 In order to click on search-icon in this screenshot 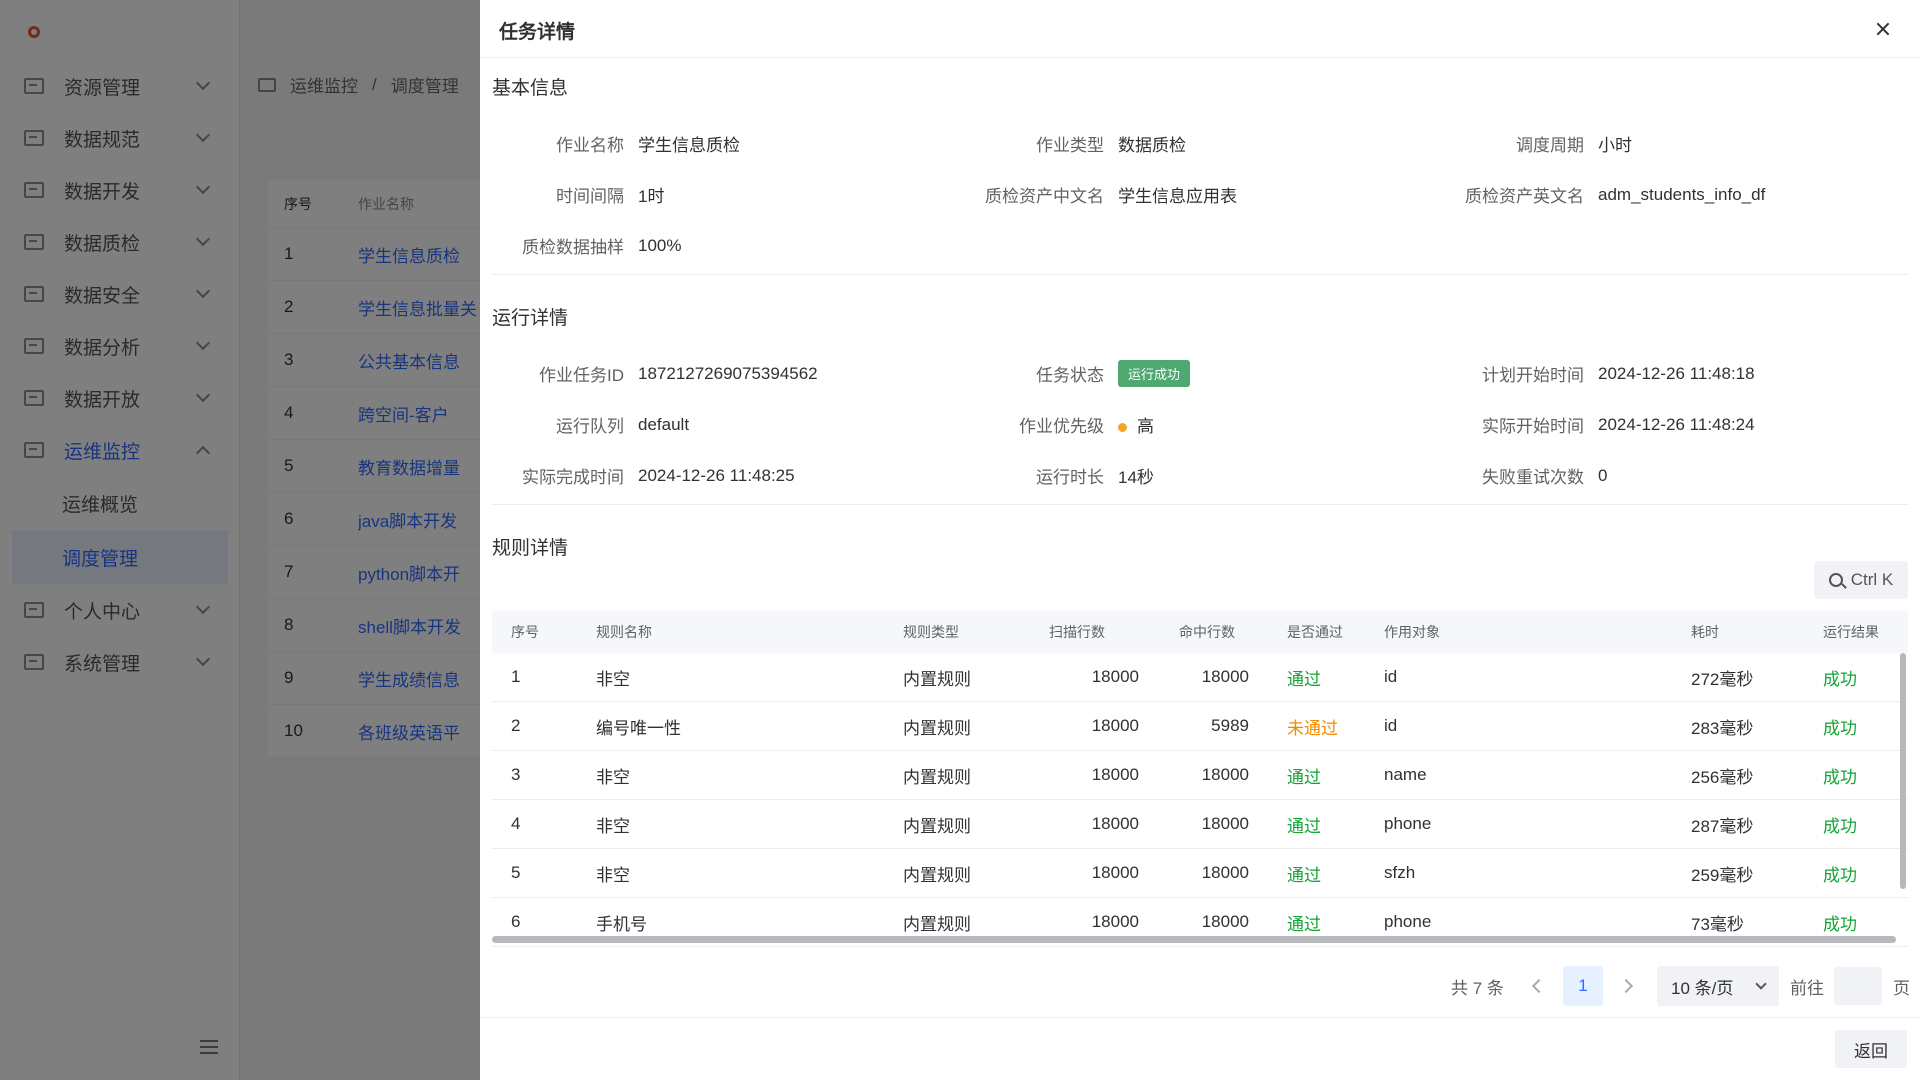, I will do `click(1835, 580)`.